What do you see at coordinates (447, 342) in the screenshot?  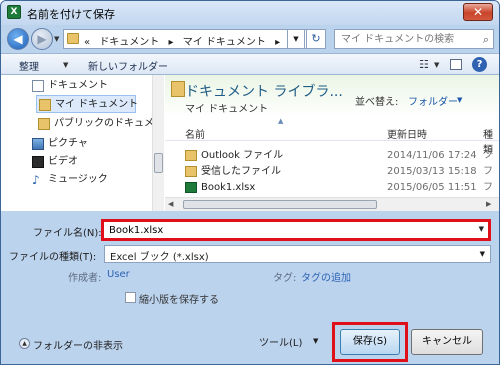 I see `cancel-button: キャンセル` at bounding box center [447, 342].